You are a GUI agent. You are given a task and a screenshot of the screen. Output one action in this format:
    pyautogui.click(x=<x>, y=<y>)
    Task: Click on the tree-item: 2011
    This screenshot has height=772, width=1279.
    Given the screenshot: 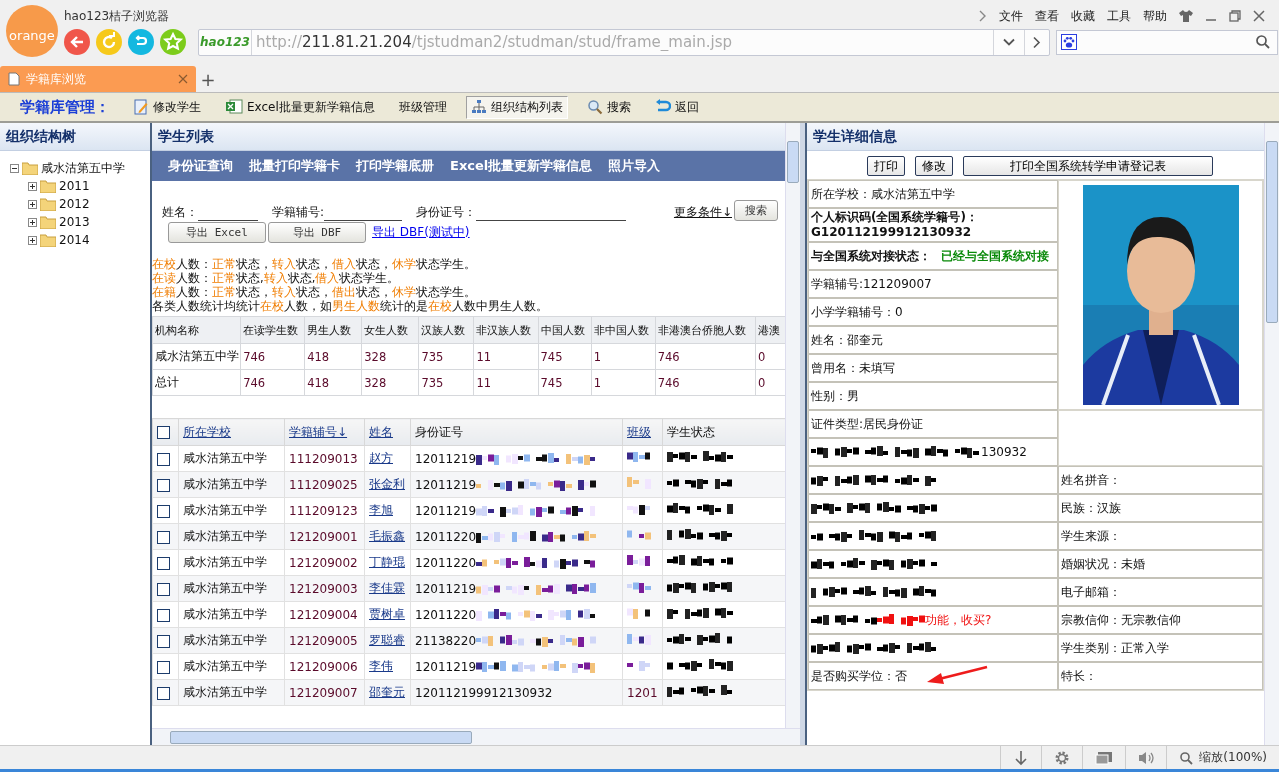 What is the action you would take?
    pyautogui.click(x=74, y=186)
    